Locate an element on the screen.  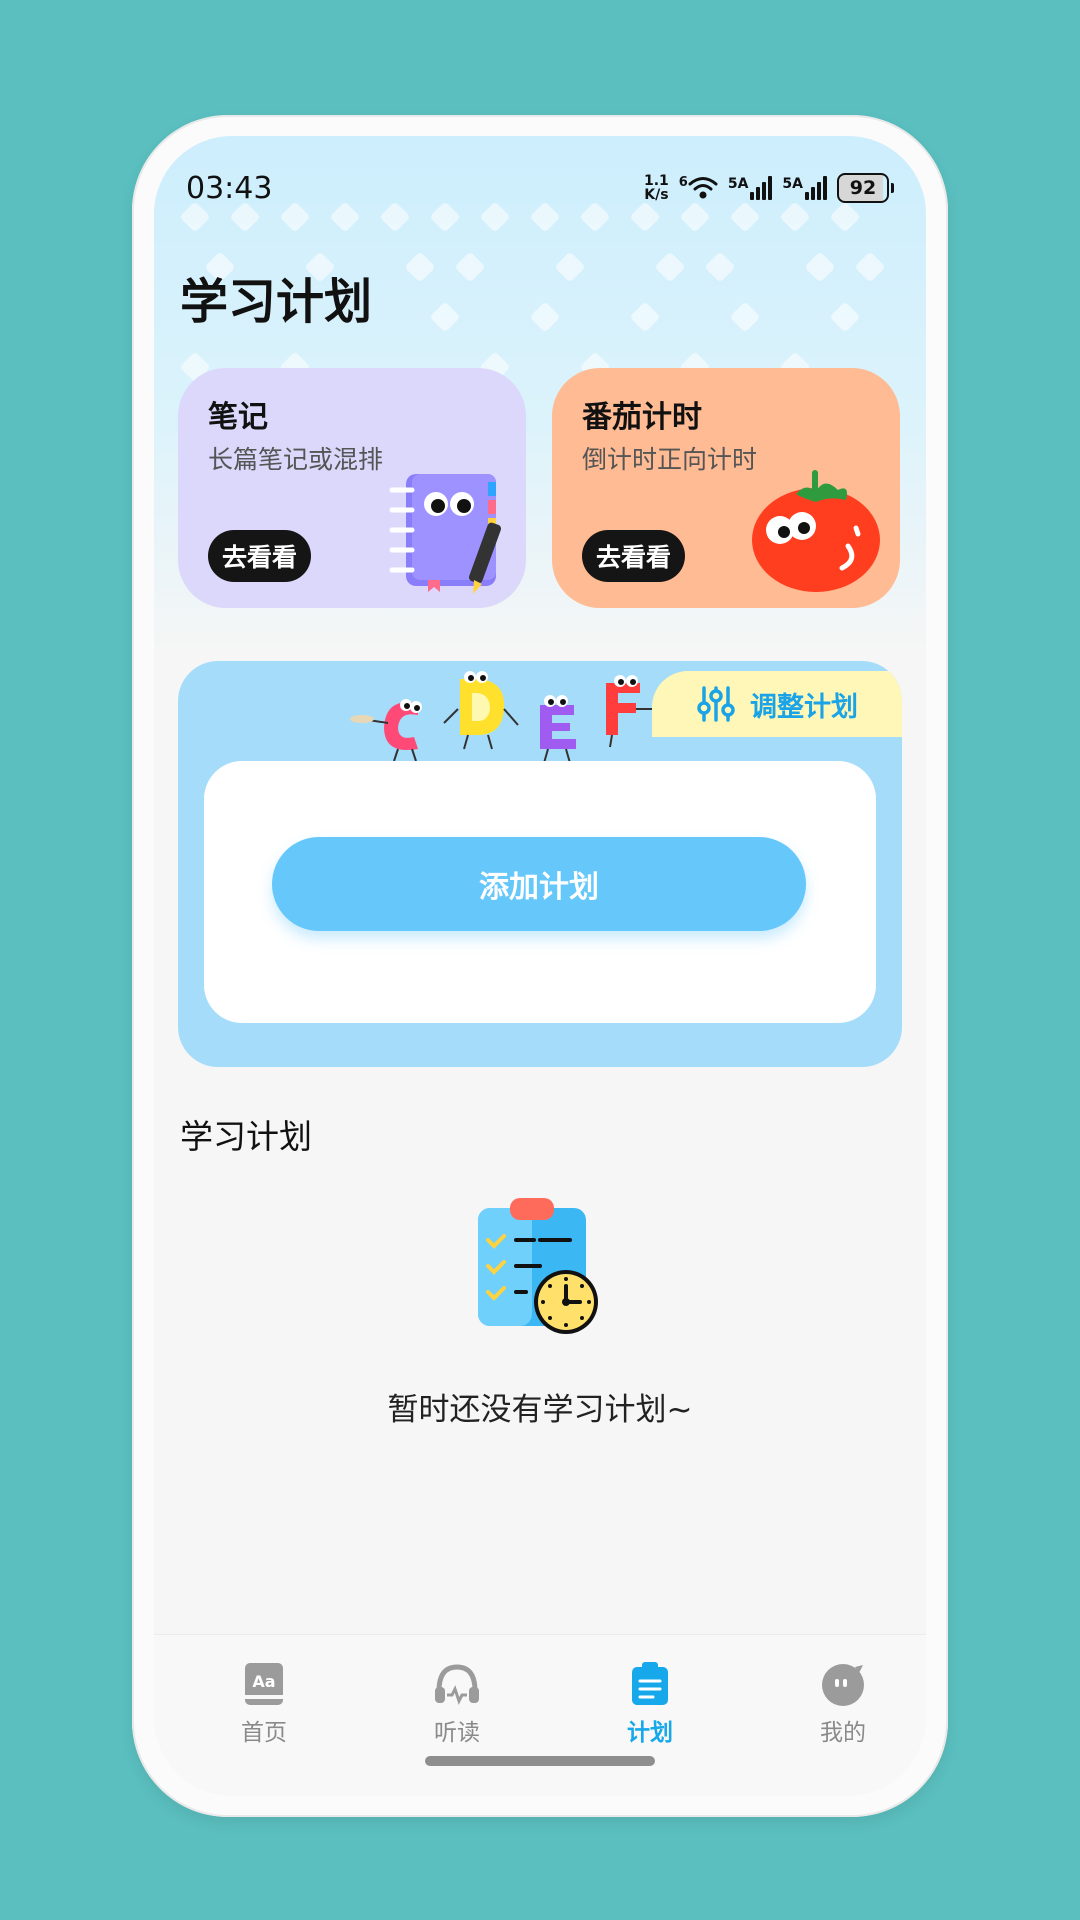
notes-card-subtitle: 长篇笔记或混排 is located at coordinates (296, 459).